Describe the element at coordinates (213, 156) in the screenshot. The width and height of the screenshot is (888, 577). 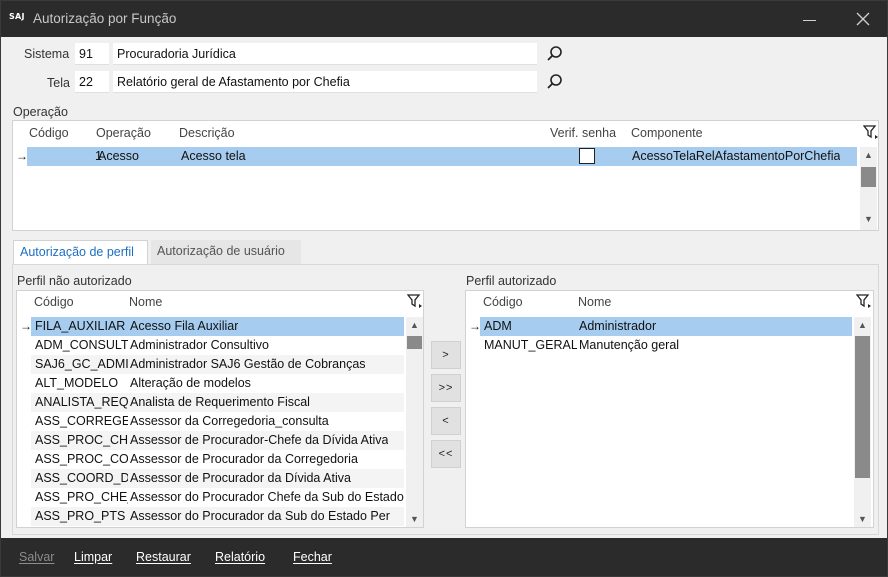
I see `operacao-descricao-cell: Acesso tela` at that location.